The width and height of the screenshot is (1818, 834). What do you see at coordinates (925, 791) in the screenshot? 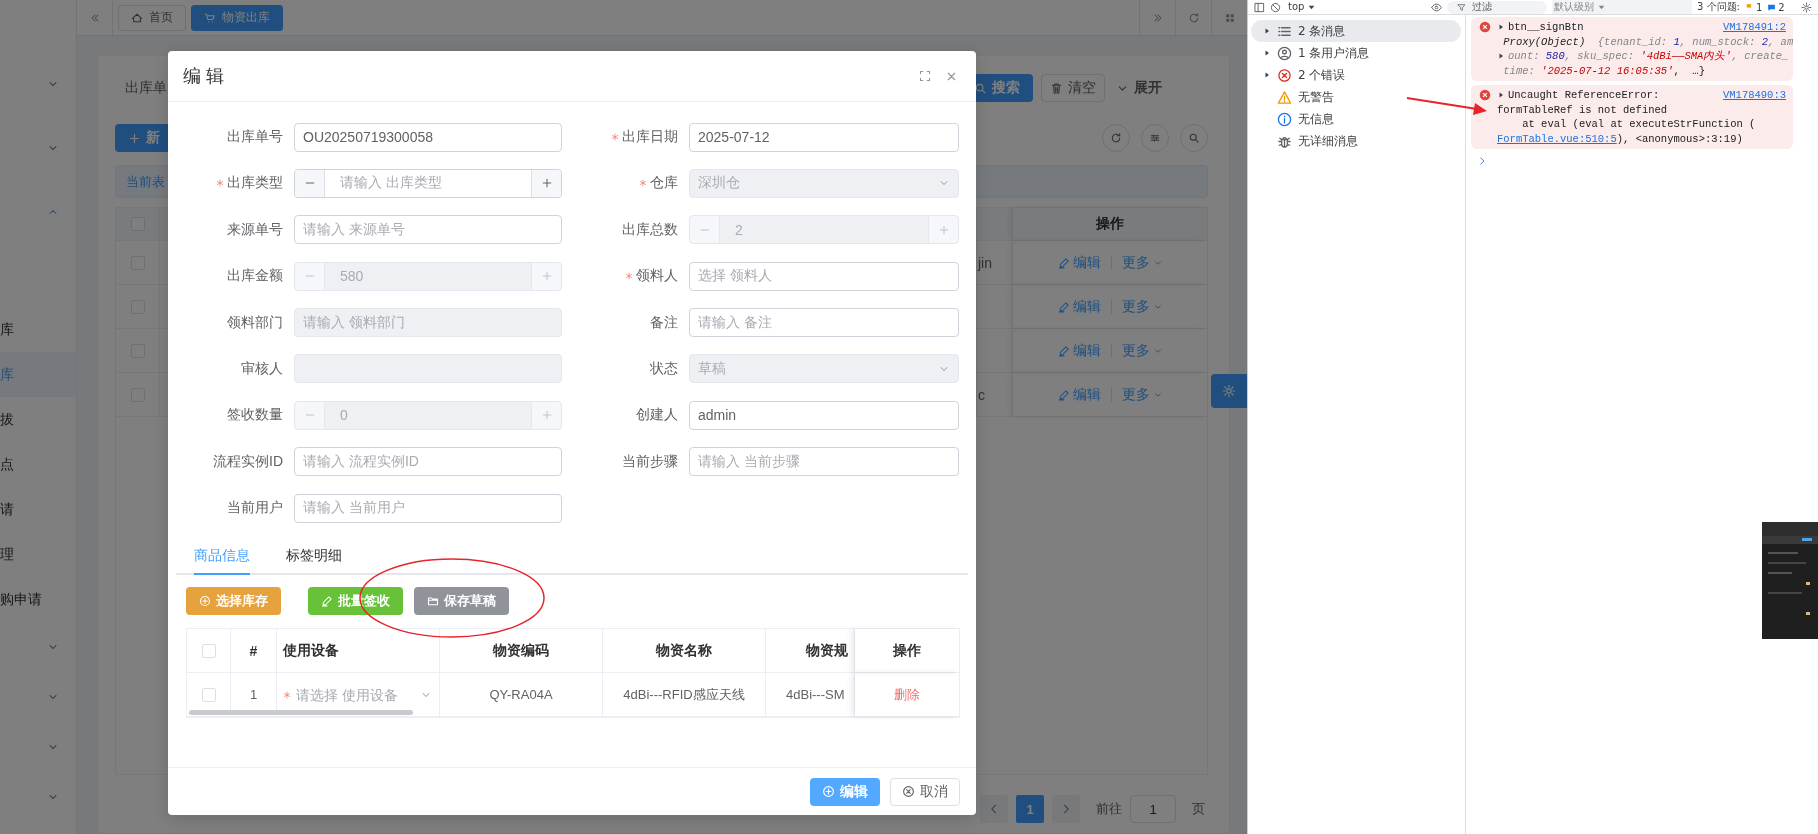
I see `cancel-button: 取消` at bounding box center [925, 791].